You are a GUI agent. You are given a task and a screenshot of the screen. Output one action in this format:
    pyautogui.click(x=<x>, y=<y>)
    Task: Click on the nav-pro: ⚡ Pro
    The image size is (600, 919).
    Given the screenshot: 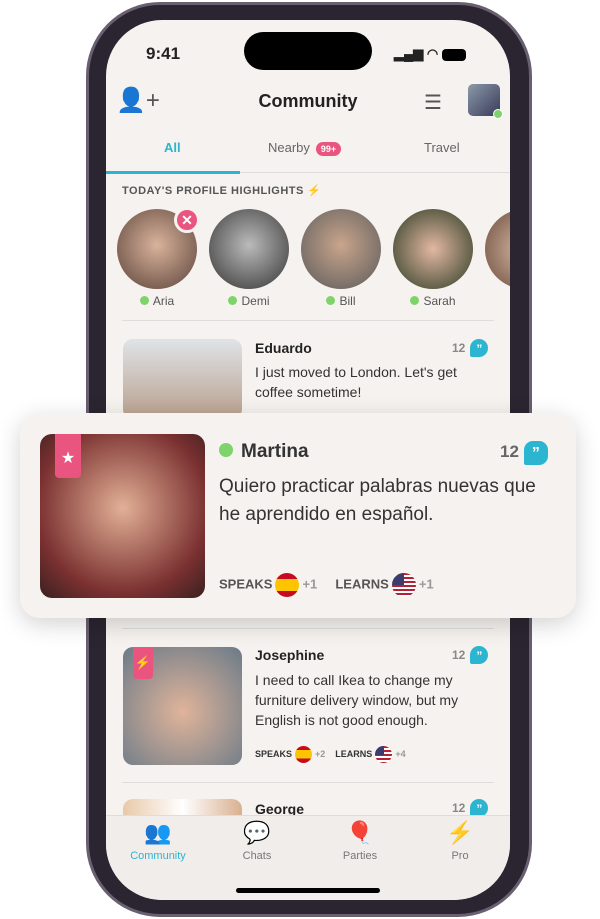 What is the action you would take?
    pyautogui.click(x=460, y=839)
    